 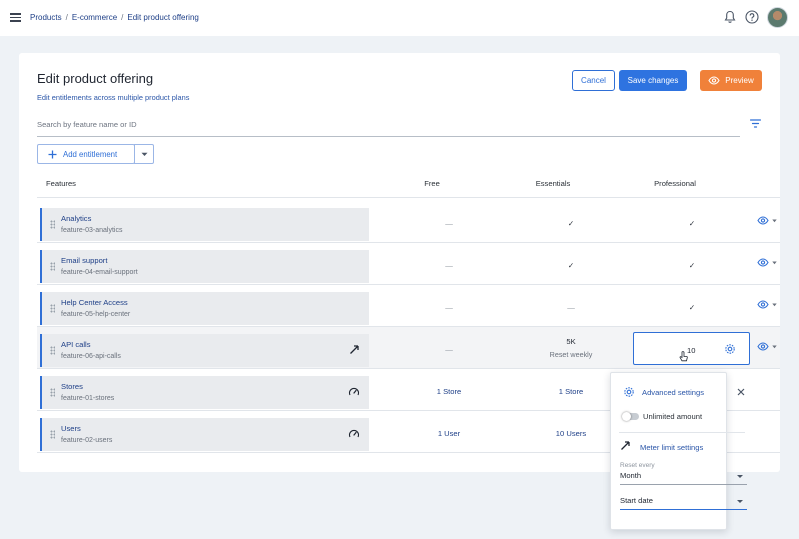 What do you see at coordinates (92, 230) in the screenshot?
I see `feature-id: feature-03-analytics` at bounding box center [92, 230].